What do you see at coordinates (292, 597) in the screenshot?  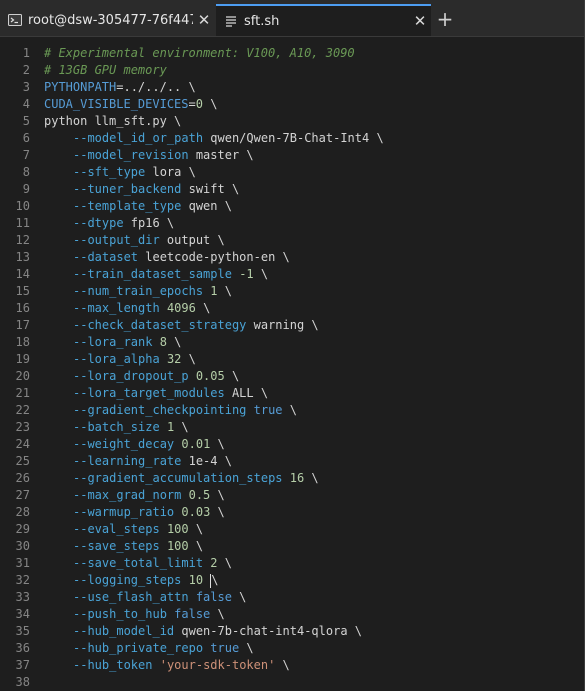 I see `code-line: 33 --use_flash_attn false \` at bounding box center [292, 597].